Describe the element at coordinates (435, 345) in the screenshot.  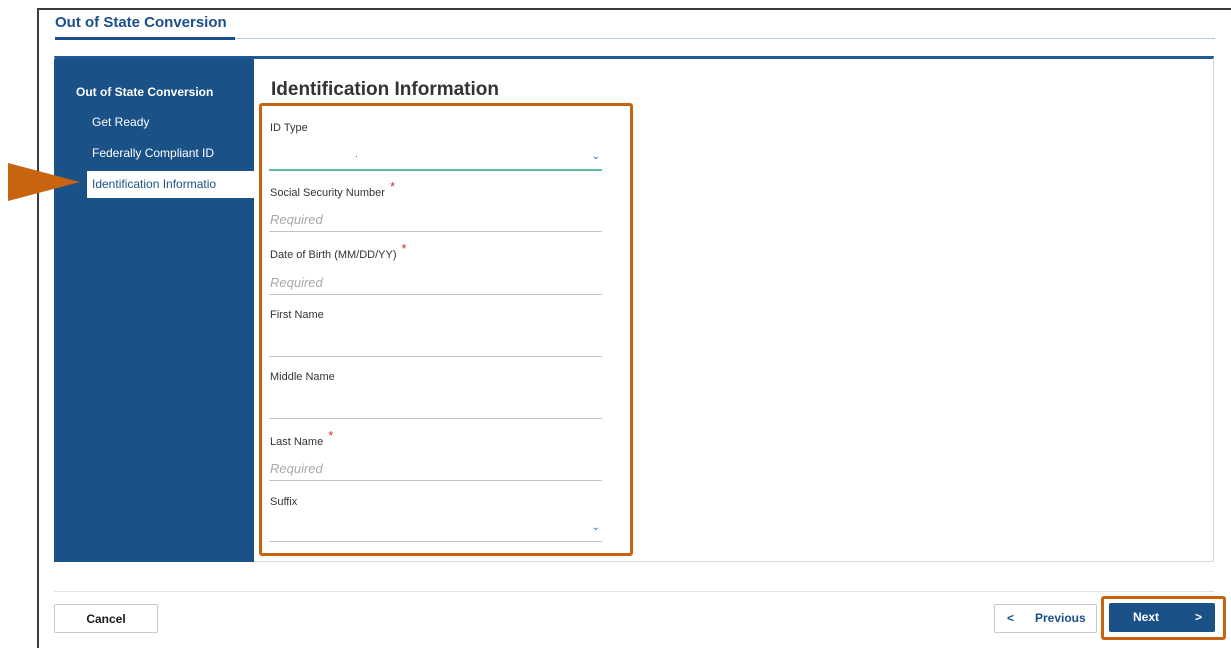
I see `first-name-input` at that location.